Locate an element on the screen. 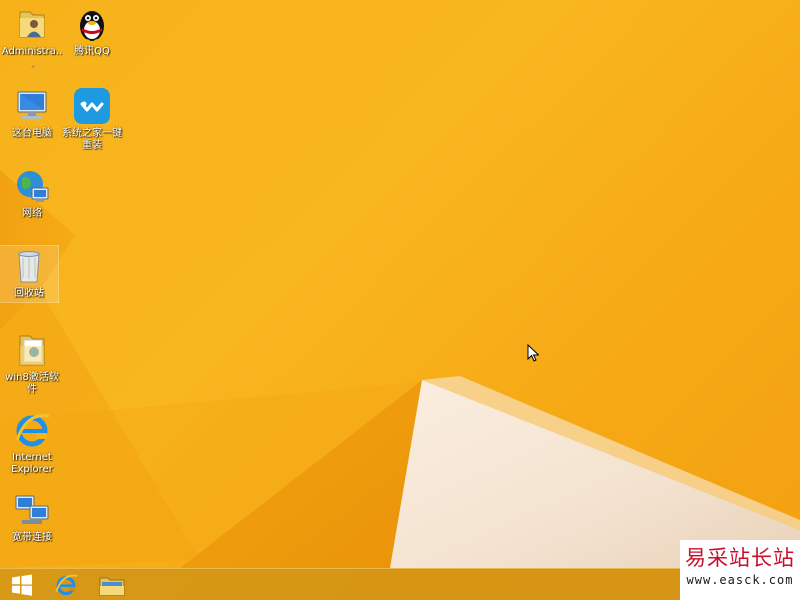  file-explorer-icon is located at coordinates (112, 586).